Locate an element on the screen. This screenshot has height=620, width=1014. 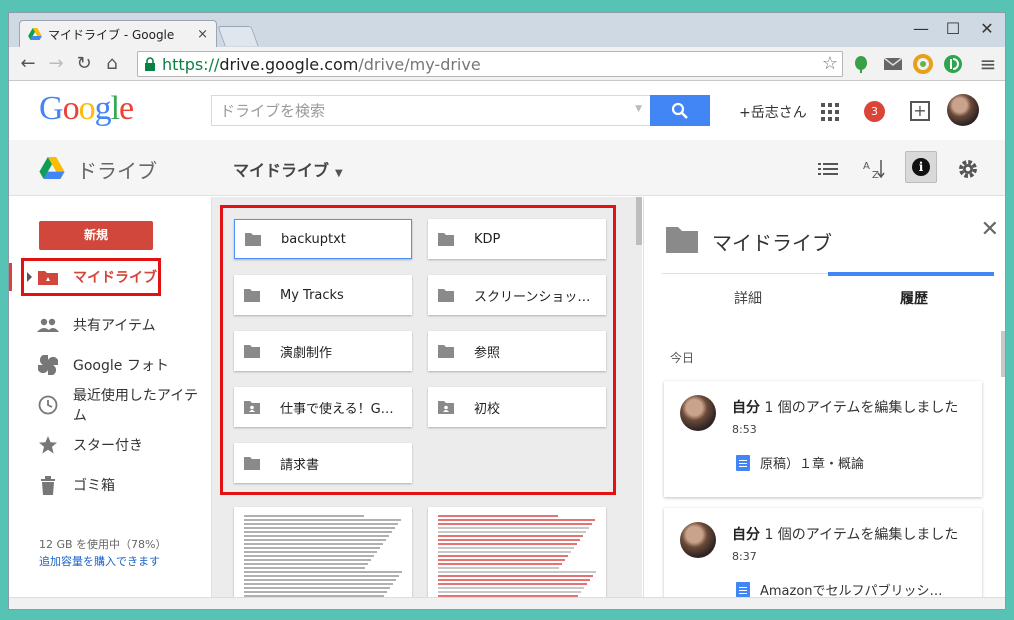
sidebar-item-recent: 最近使用したアイテム is located at coordinates (110, 406).